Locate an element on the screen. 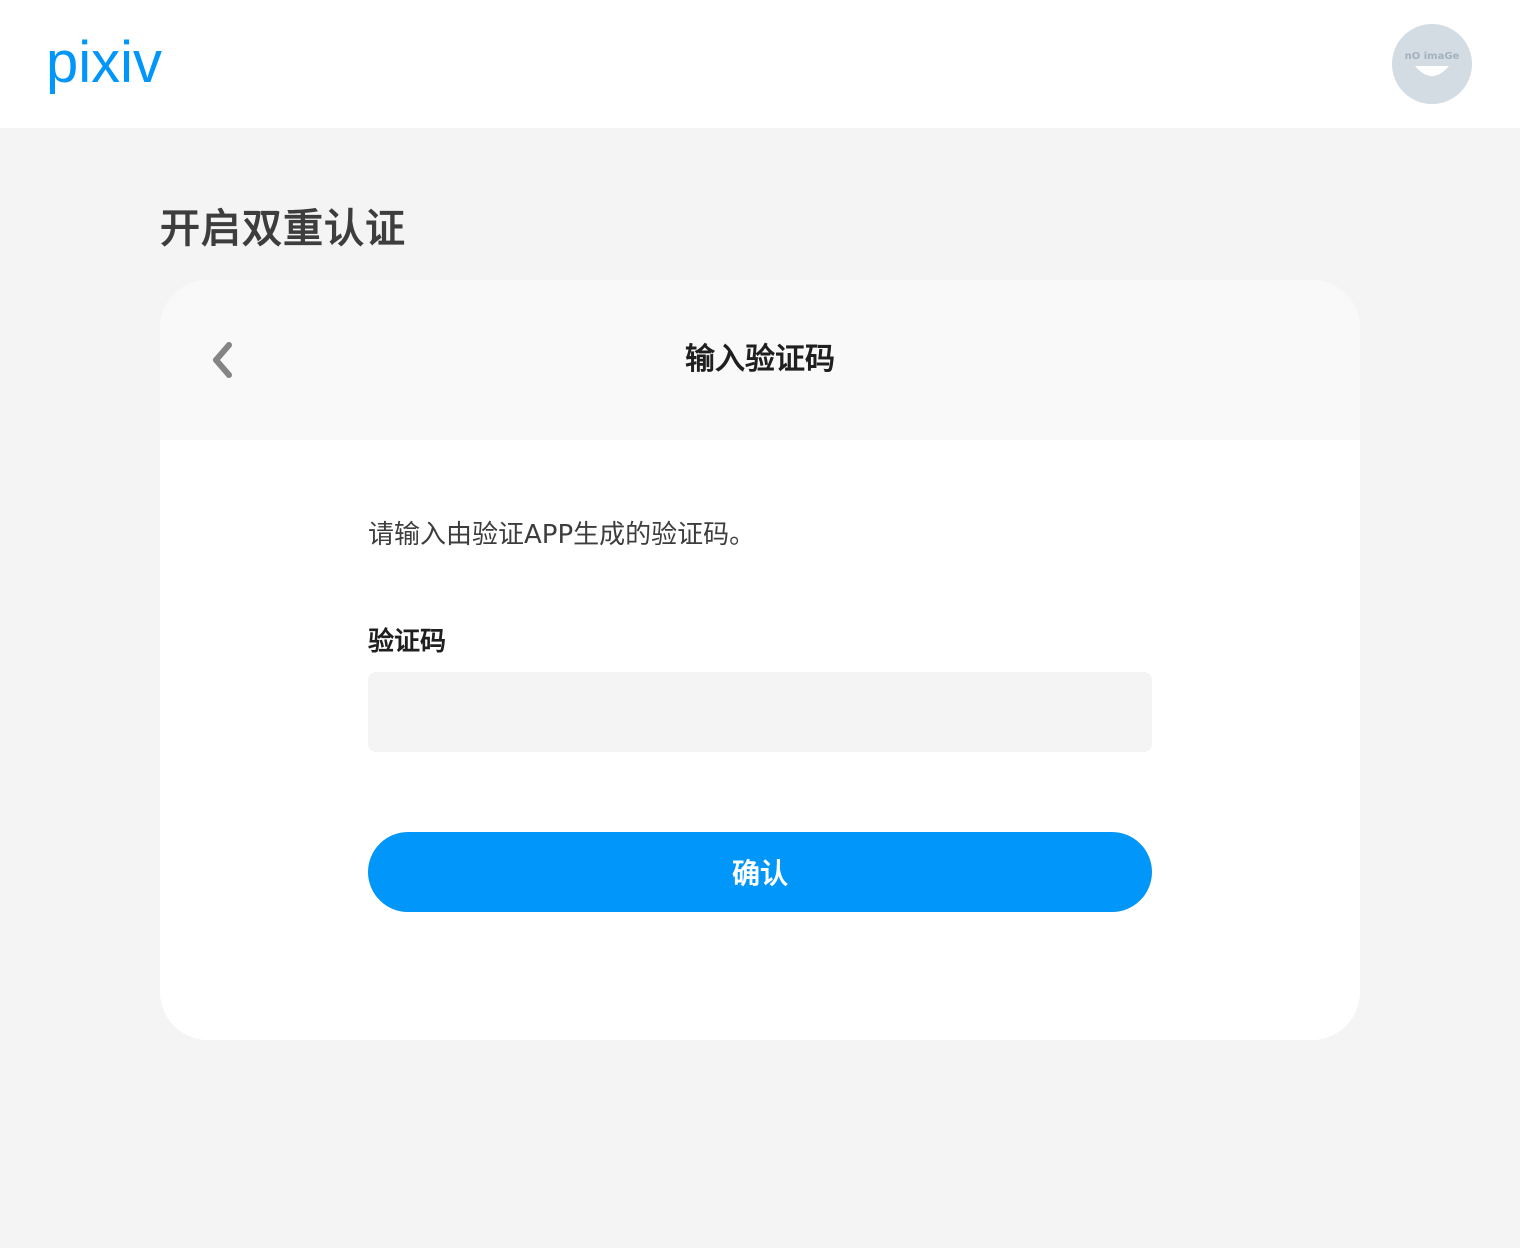 This screenshot has height=1248, width=1520. logo-text: pixiv is located at coordinates (104, 62).